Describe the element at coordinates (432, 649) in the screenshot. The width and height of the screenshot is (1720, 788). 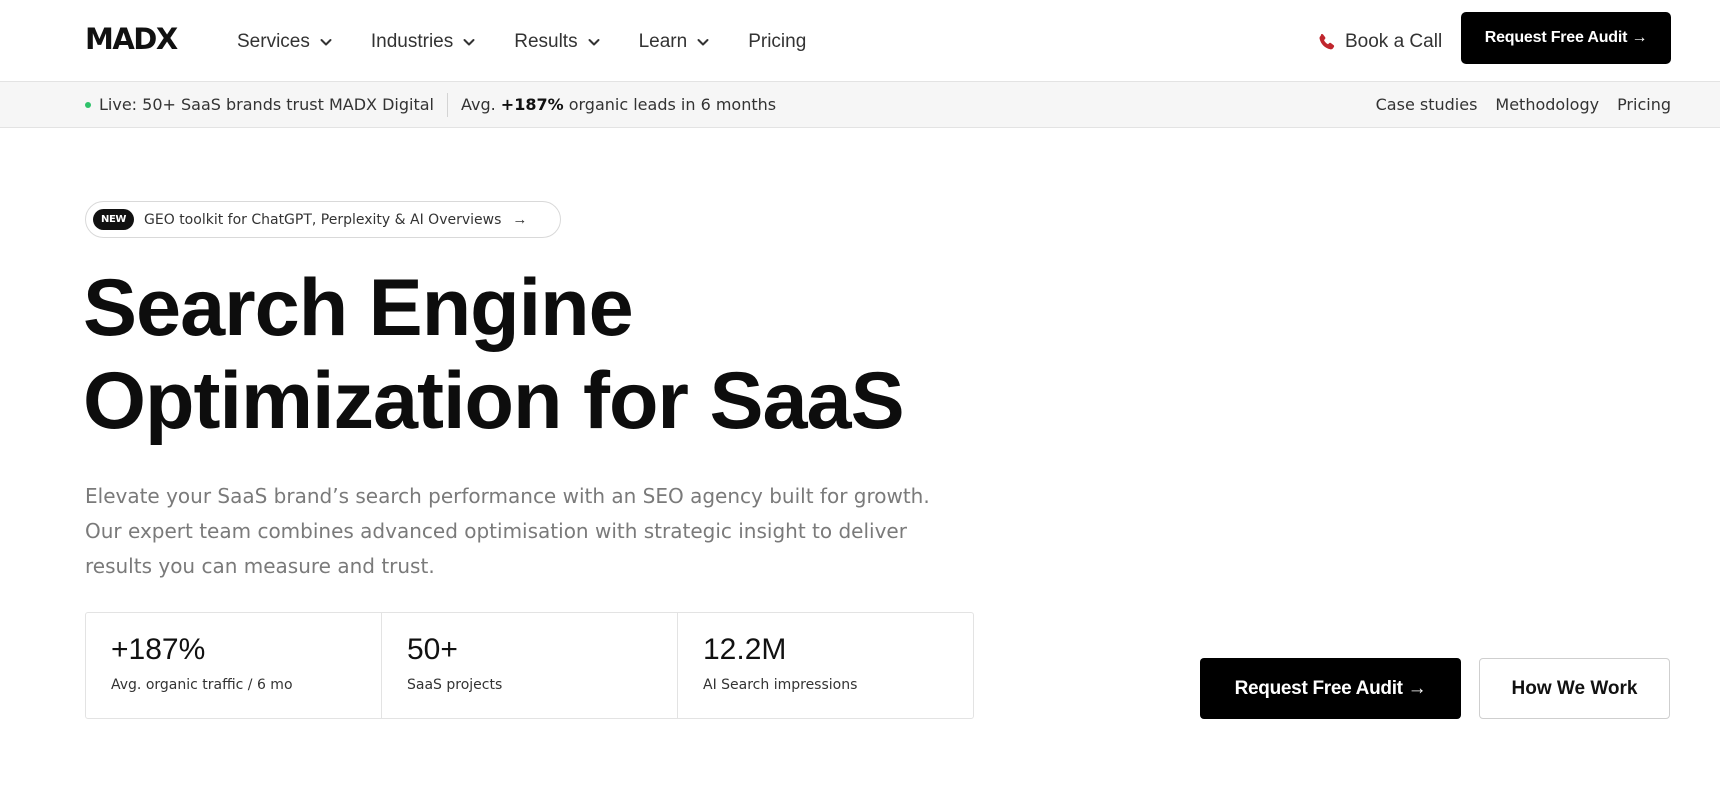
I see `stat-value: 50+` at that location.